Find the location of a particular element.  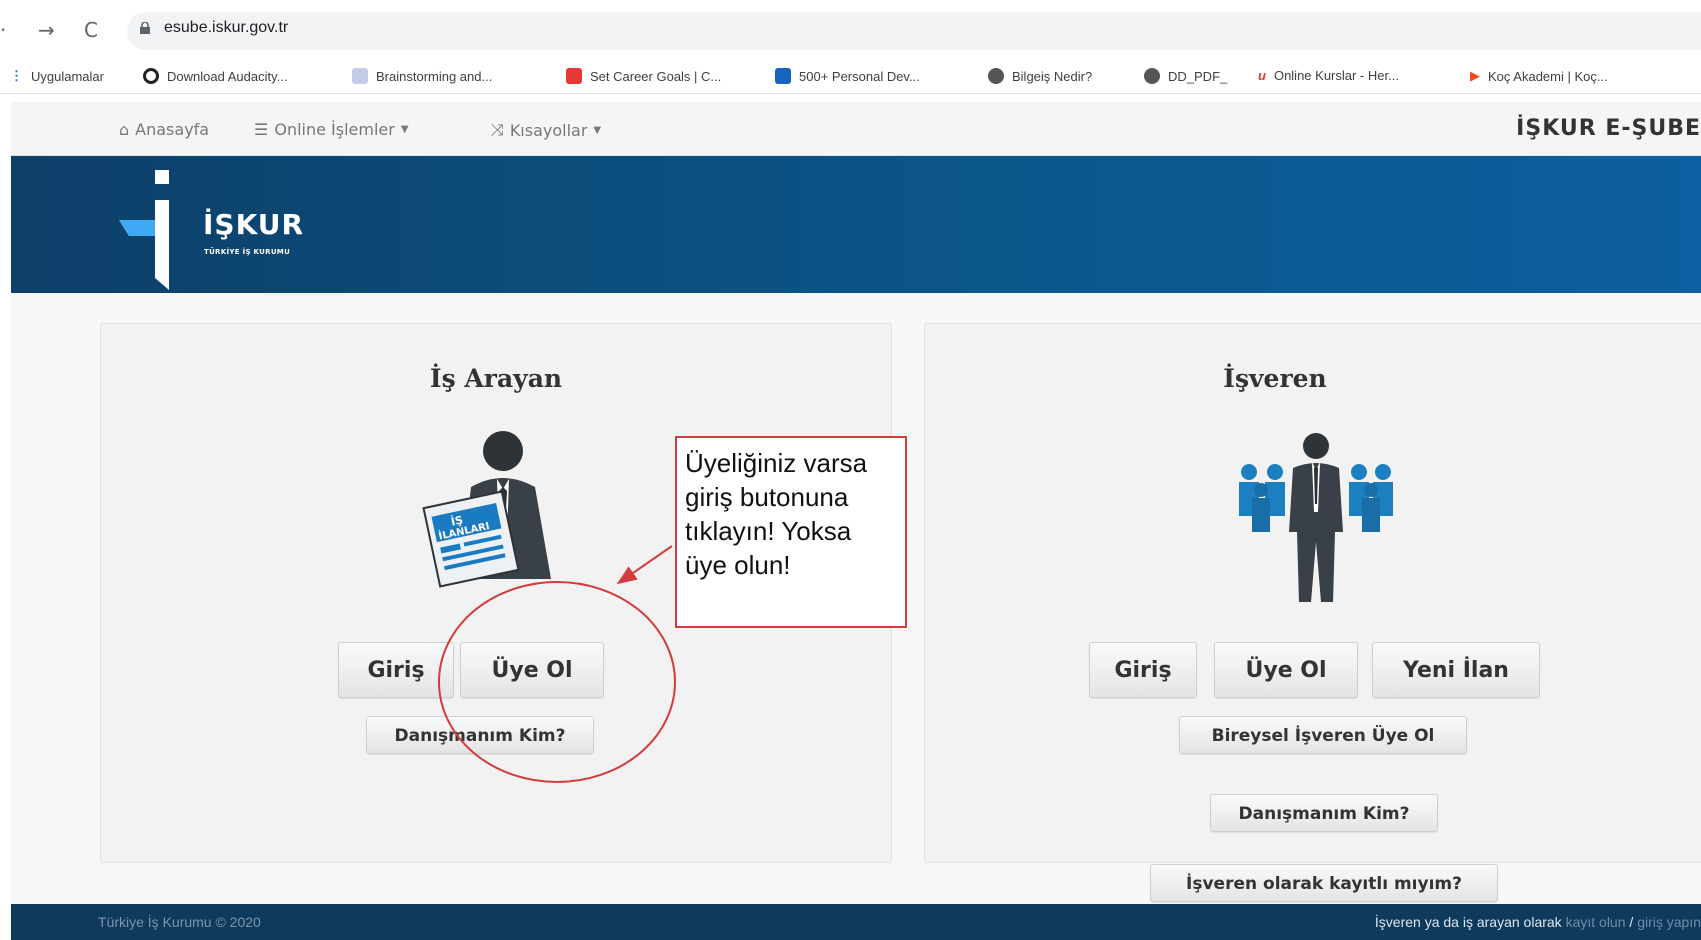

career-icon is located at coordinates (574, 76).